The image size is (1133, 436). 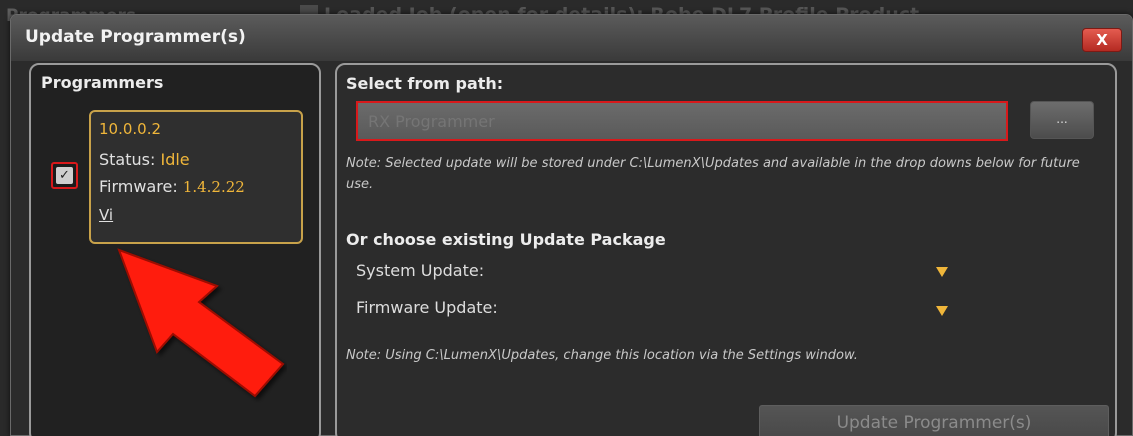 I want to click on programmer-firmware: Firmware: 1.4.2.22, so click(x=172, y=186).